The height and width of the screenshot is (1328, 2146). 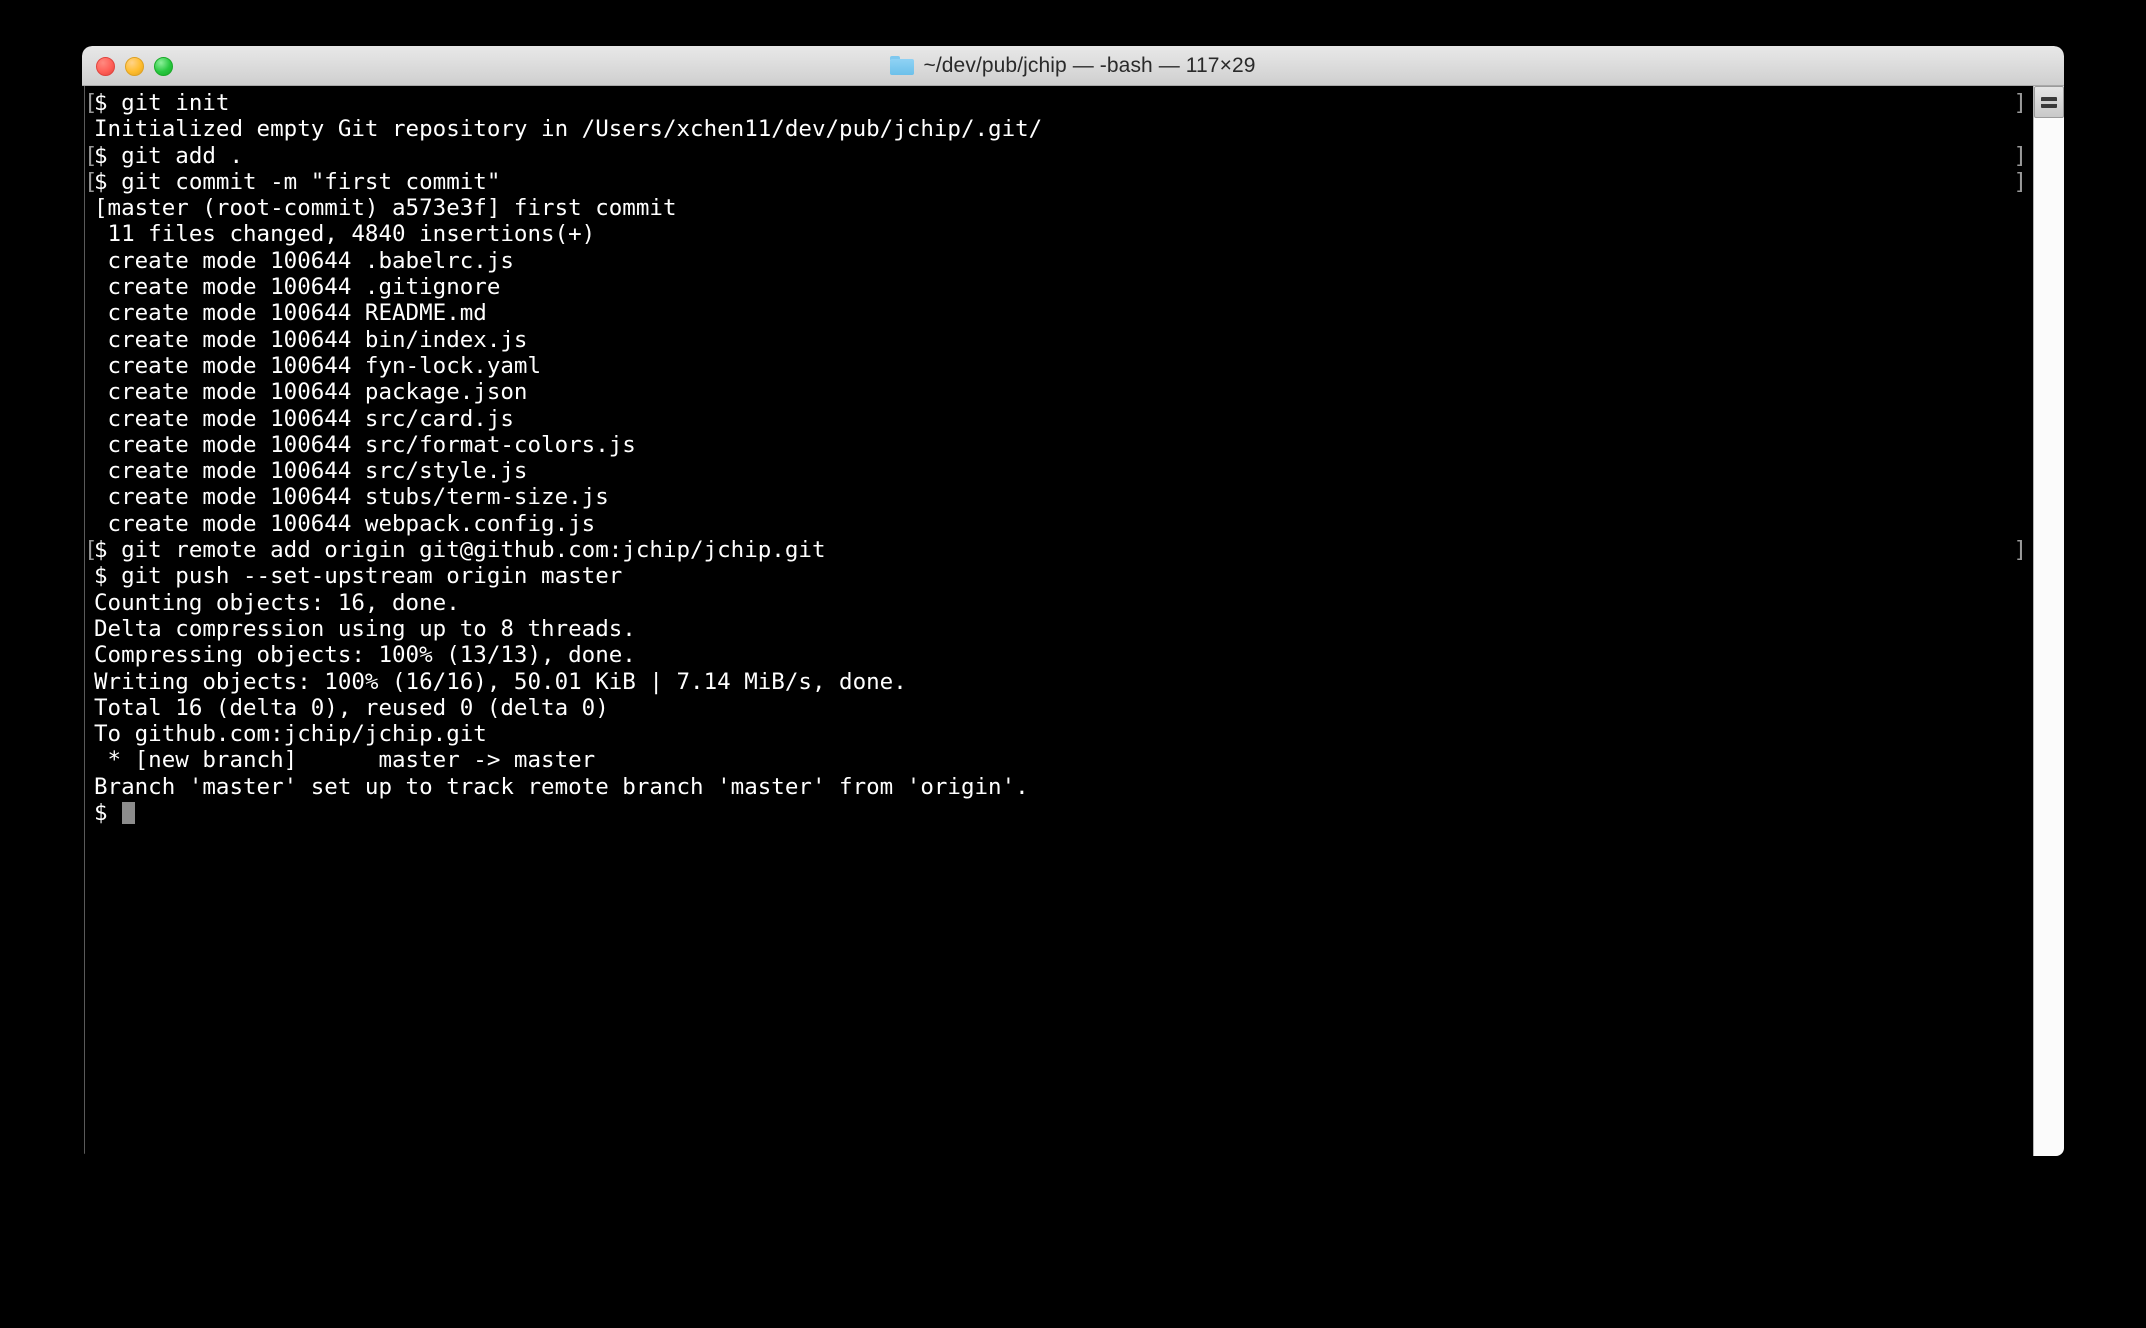 What do you see at coordinates (311, 339) in the screenshot?
I see `terminal-output-text: create mode 100644 bin/index.js` at bounding box center [311, 339].